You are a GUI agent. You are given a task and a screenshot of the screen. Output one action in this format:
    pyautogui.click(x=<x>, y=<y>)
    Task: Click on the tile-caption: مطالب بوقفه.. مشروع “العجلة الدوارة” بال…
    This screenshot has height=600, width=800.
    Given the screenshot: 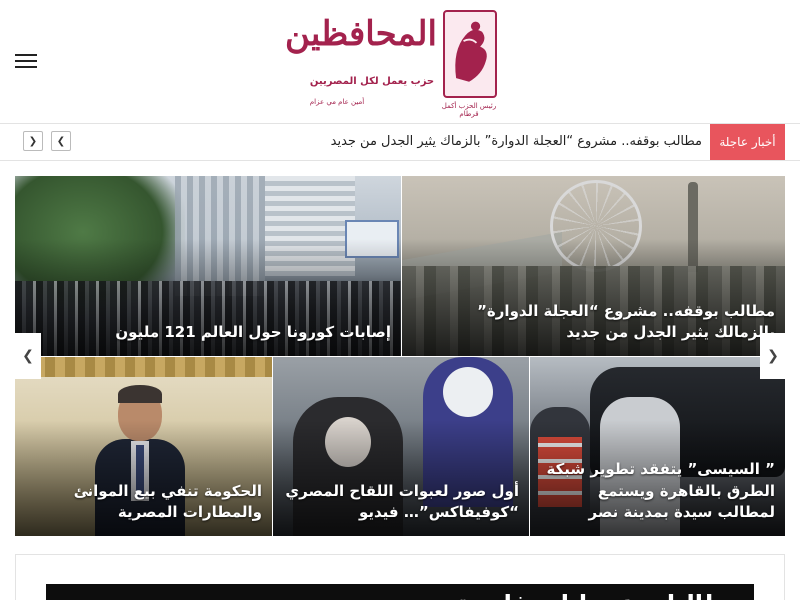 What is the action you would take?
    pyautogui.click(x=593, y=323)
    